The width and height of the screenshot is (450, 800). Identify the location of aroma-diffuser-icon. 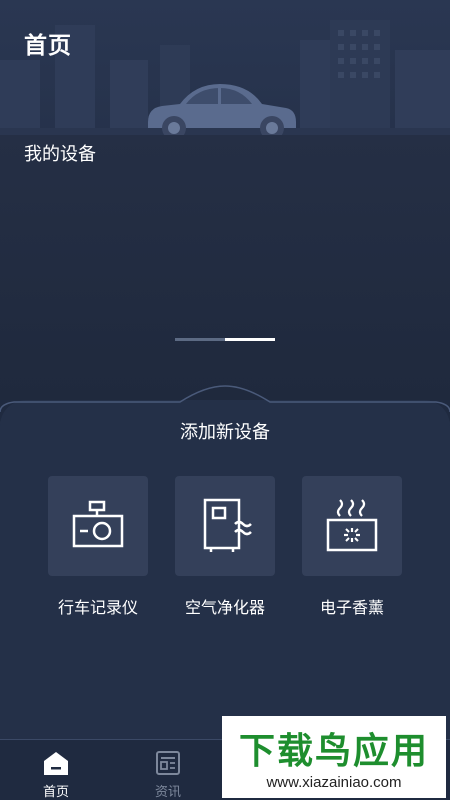
(352, 525).